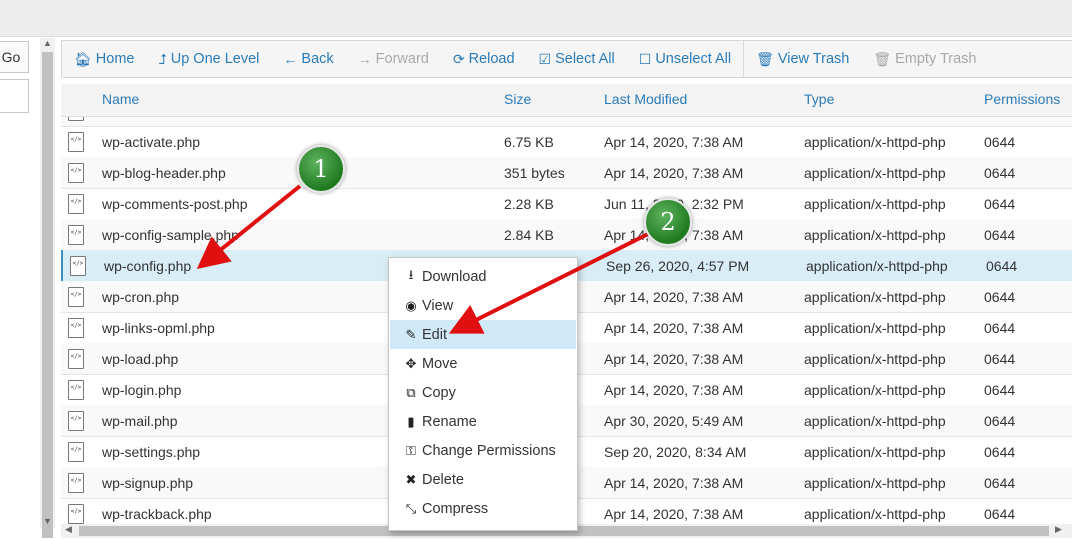  Describe the element at coordinates (249, 227) in the screenshot. I see `arrow-to-wp-config` at that location.